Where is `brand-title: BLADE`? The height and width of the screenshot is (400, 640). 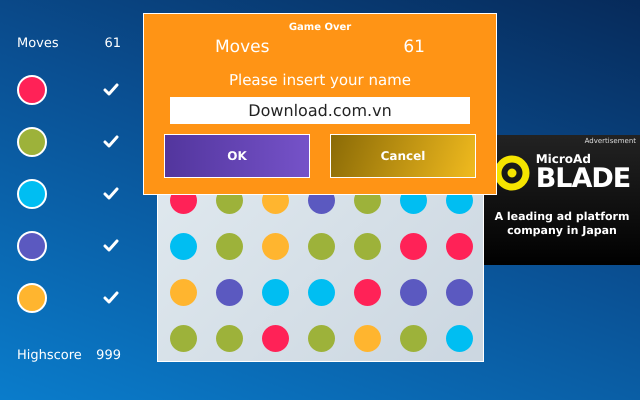 brand-title: BLADE is located at coordinates (583, 178).